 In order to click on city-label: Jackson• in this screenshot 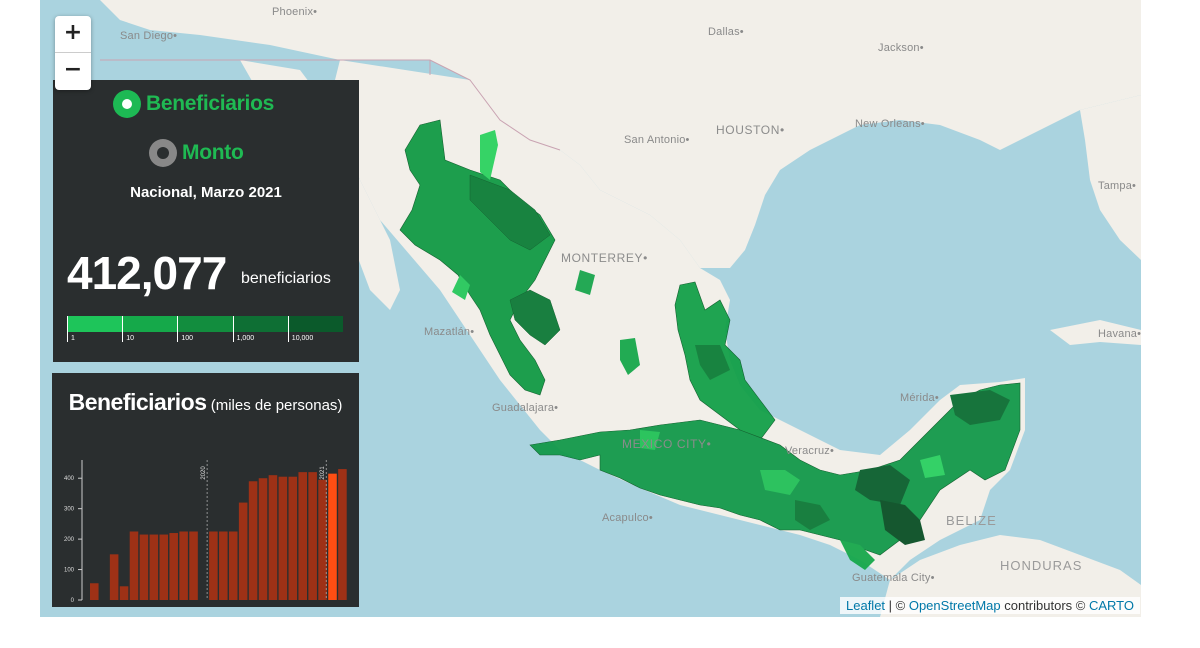, I will do `click(901, 48)`.